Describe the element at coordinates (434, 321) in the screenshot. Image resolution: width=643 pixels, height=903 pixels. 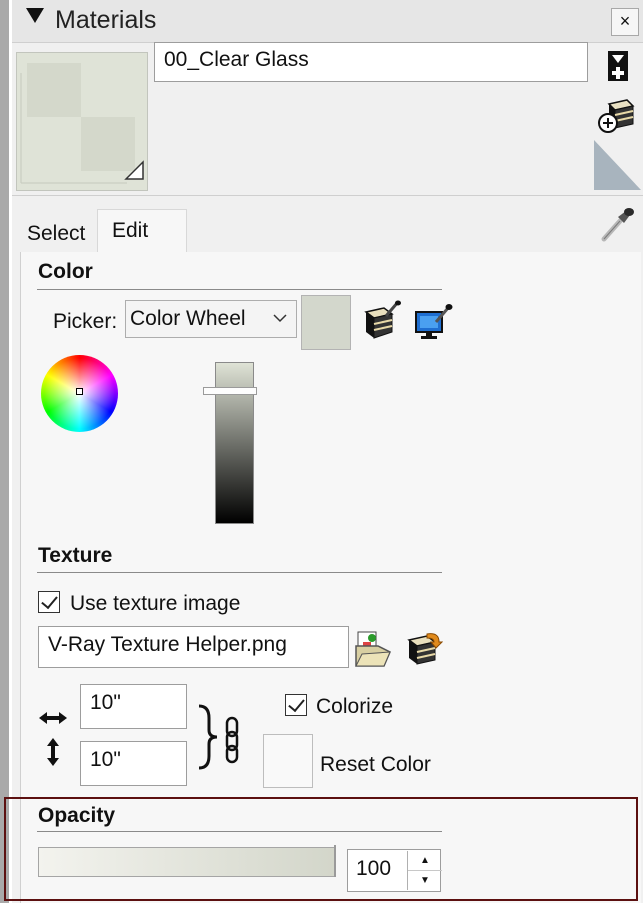
I see `match-screen-color-icon` at that location.